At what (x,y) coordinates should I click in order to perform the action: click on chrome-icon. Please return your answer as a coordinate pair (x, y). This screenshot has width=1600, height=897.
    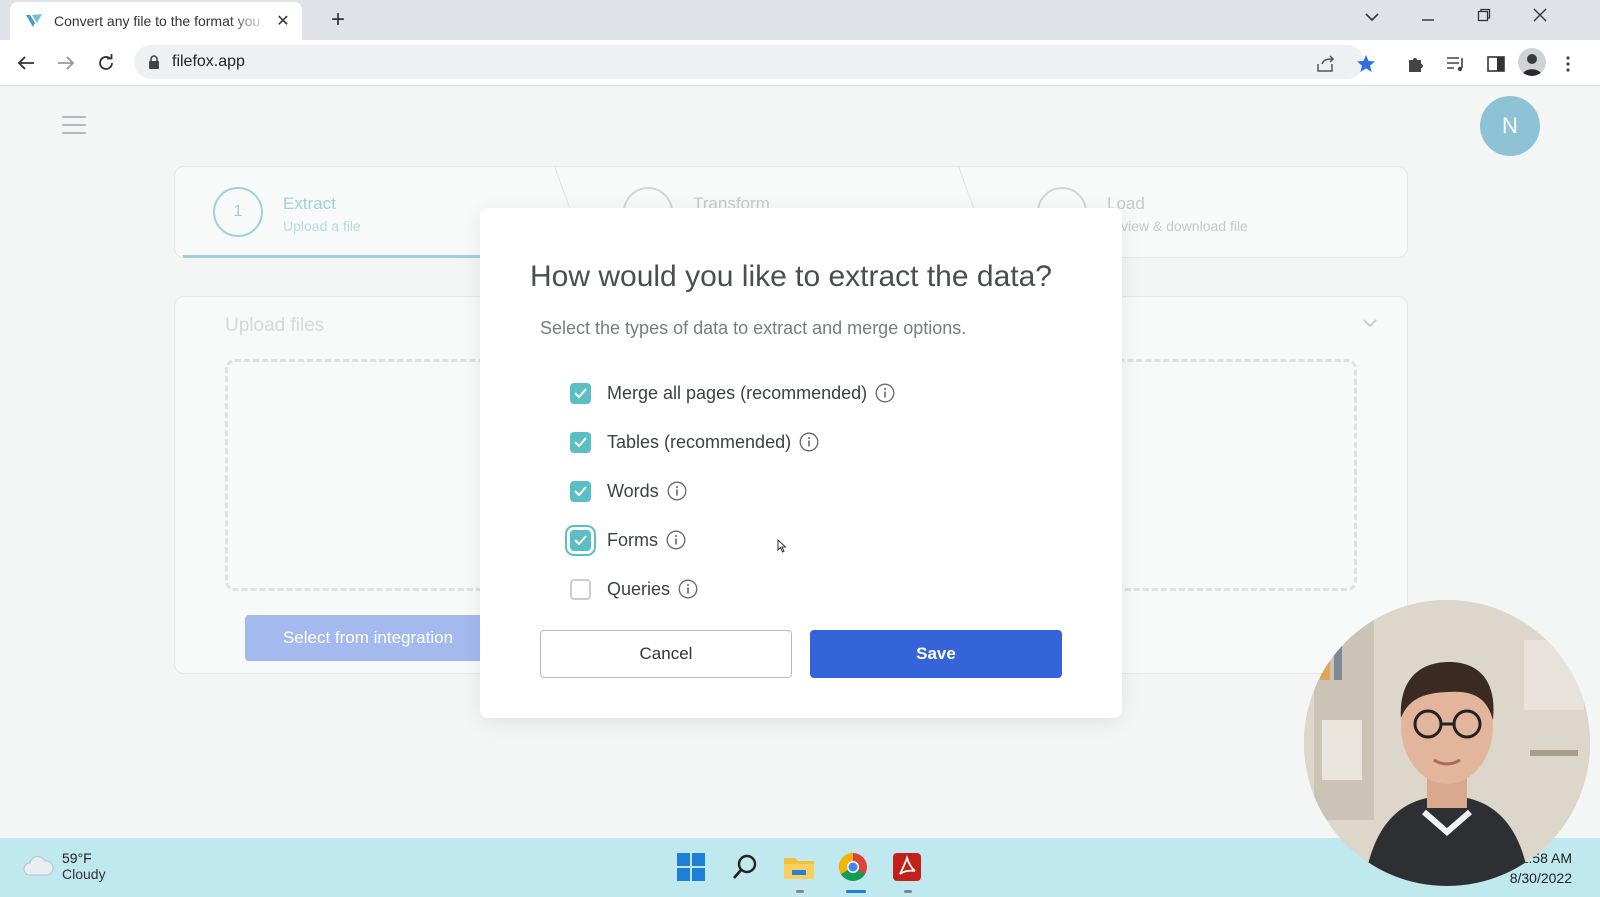
    Looking at the image, I should click on (853, 867).